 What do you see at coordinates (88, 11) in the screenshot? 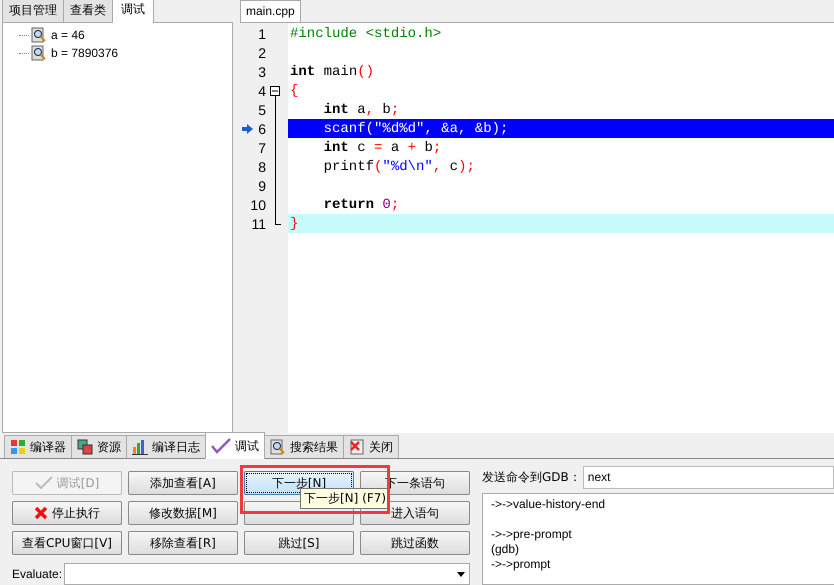
I see `panel-tab: 查看类` at bounding box center [88, 11].